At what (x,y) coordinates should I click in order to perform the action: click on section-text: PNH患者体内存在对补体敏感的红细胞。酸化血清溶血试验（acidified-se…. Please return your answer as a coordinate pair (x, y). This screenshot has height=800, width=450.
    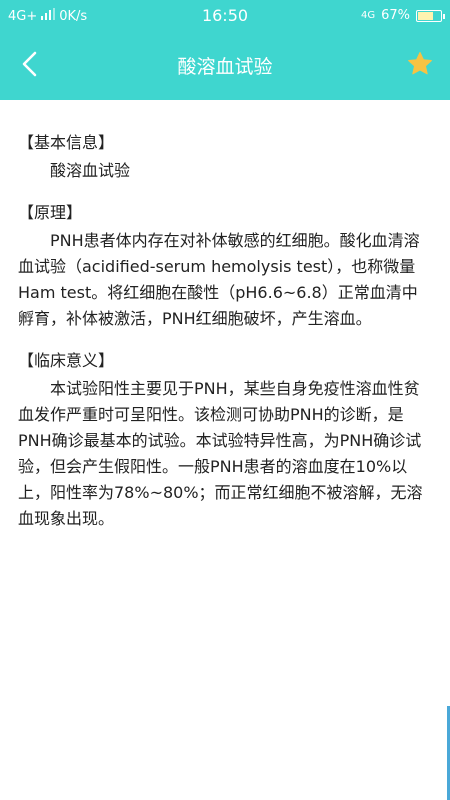
    Looking at the image, I should click on (219, 279).